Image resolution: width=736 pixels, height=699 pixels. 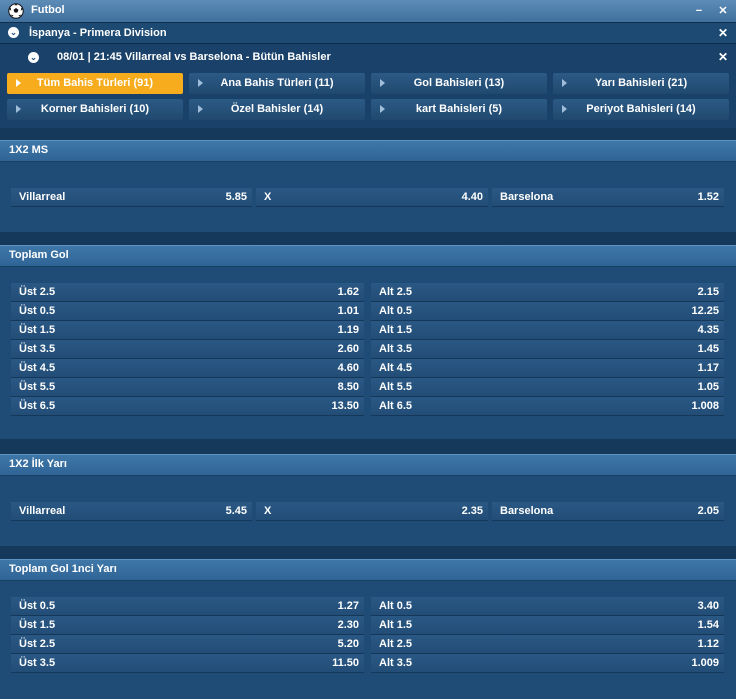 I want to click on bet-odds: 1.62, so click(x=348, y=292).